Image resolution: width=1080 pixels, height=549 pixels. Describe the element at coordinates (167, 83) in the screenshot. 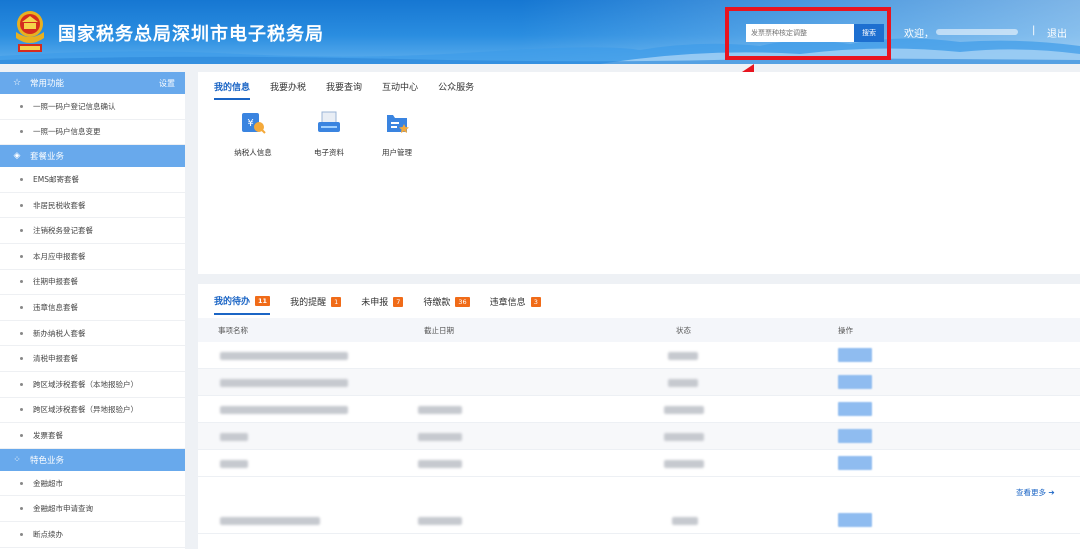

I see `settings-link: 设置` at that location.